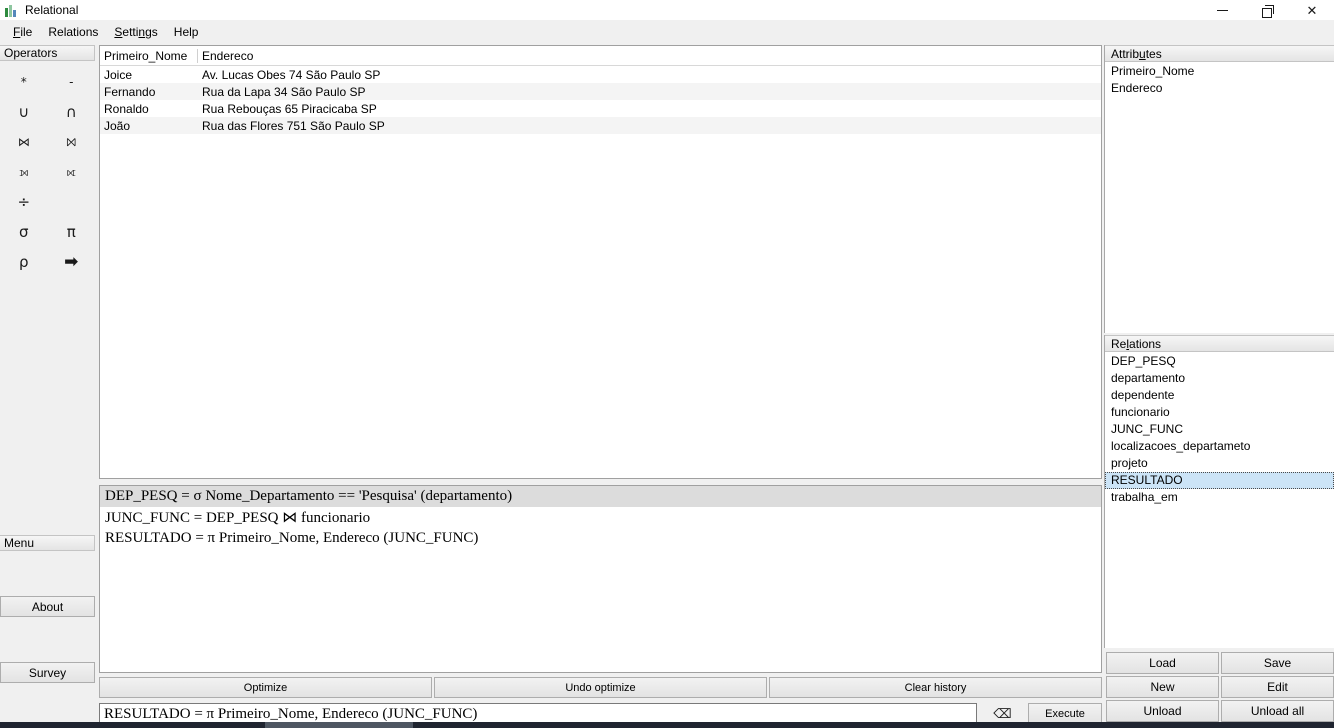 The height and width of the screenshot is (728, 1334). I want to click on cell-nome: Fernando, so click(130, 91).